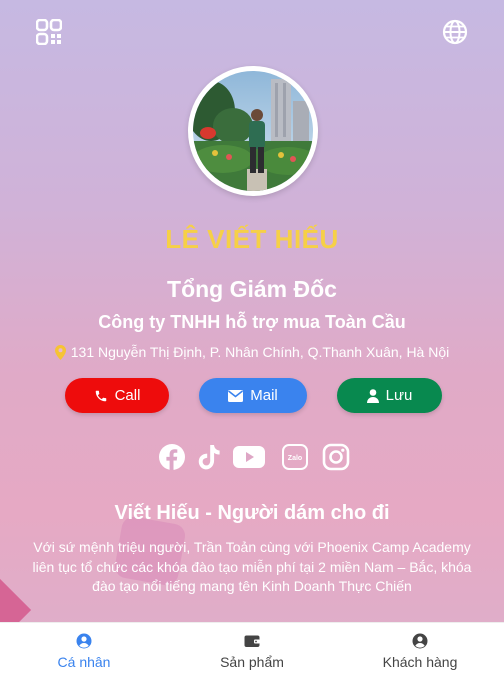 This screenshot has width=504, height=684. What do you see at coordinates (49, 32) in the screenshot?
I see `qr-code-icon` at bounding box center [49, 32].